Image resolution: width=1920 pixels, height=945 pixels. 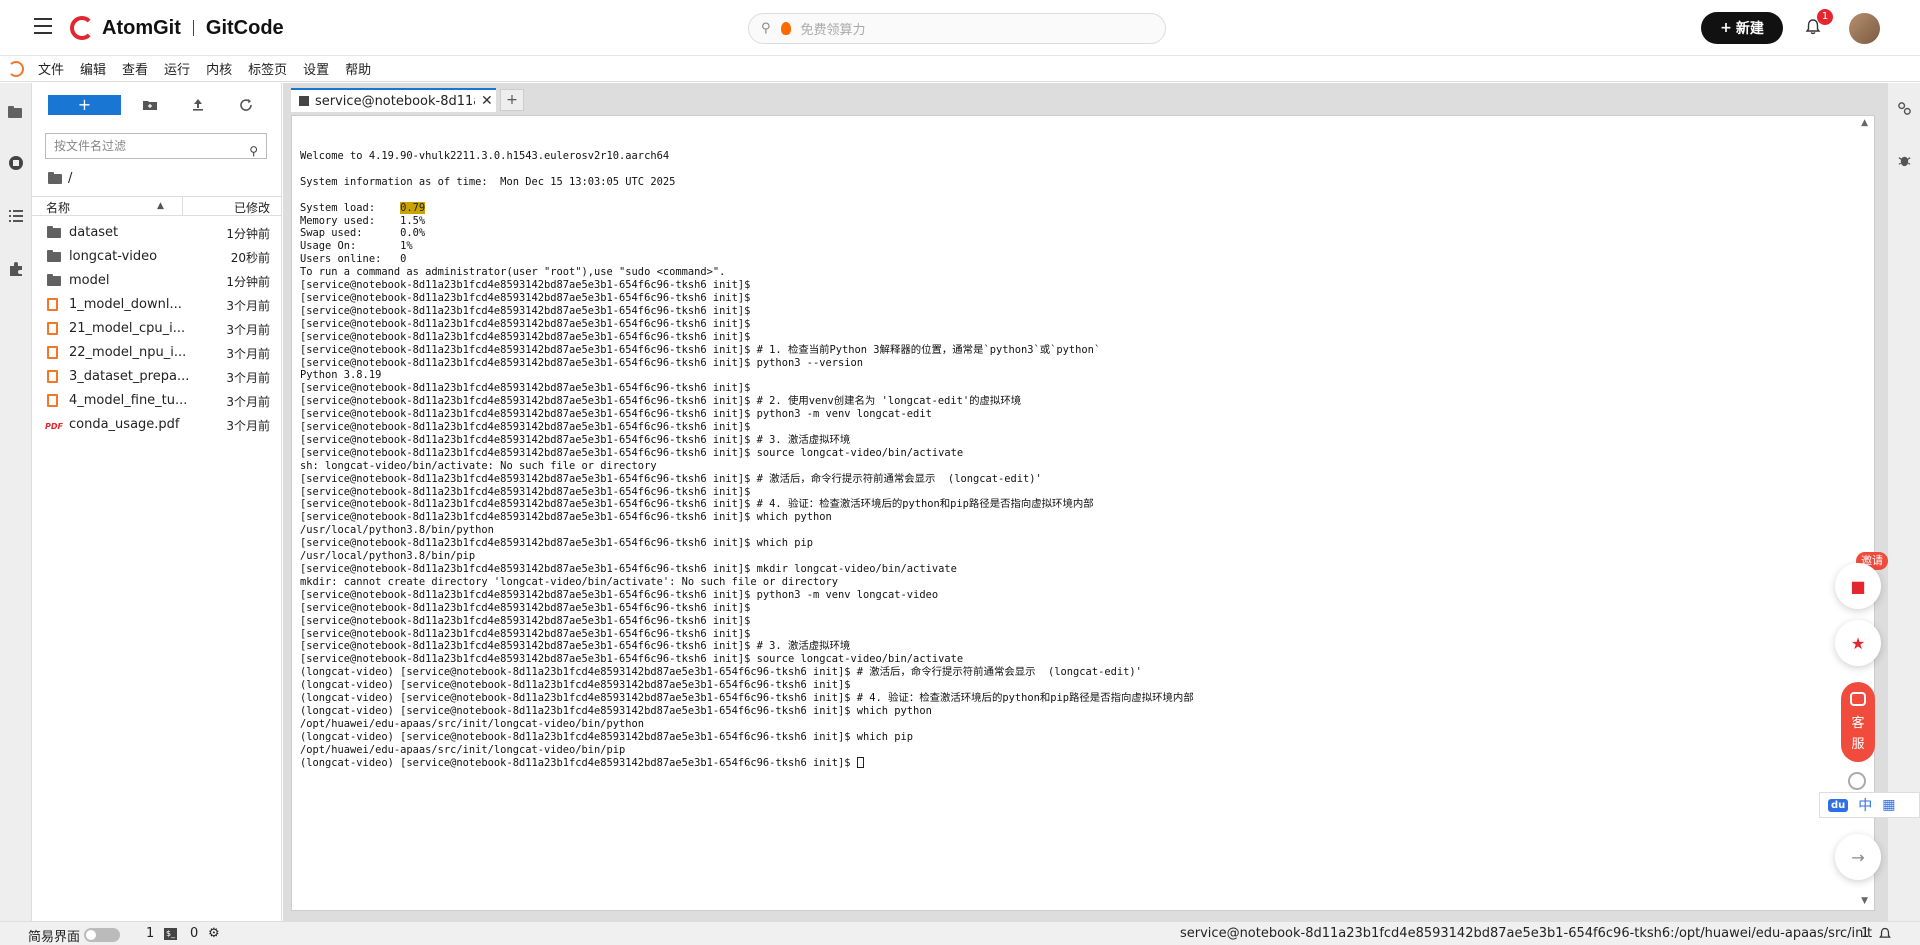 I want to click on column-divider, so click(x=182, y=206).